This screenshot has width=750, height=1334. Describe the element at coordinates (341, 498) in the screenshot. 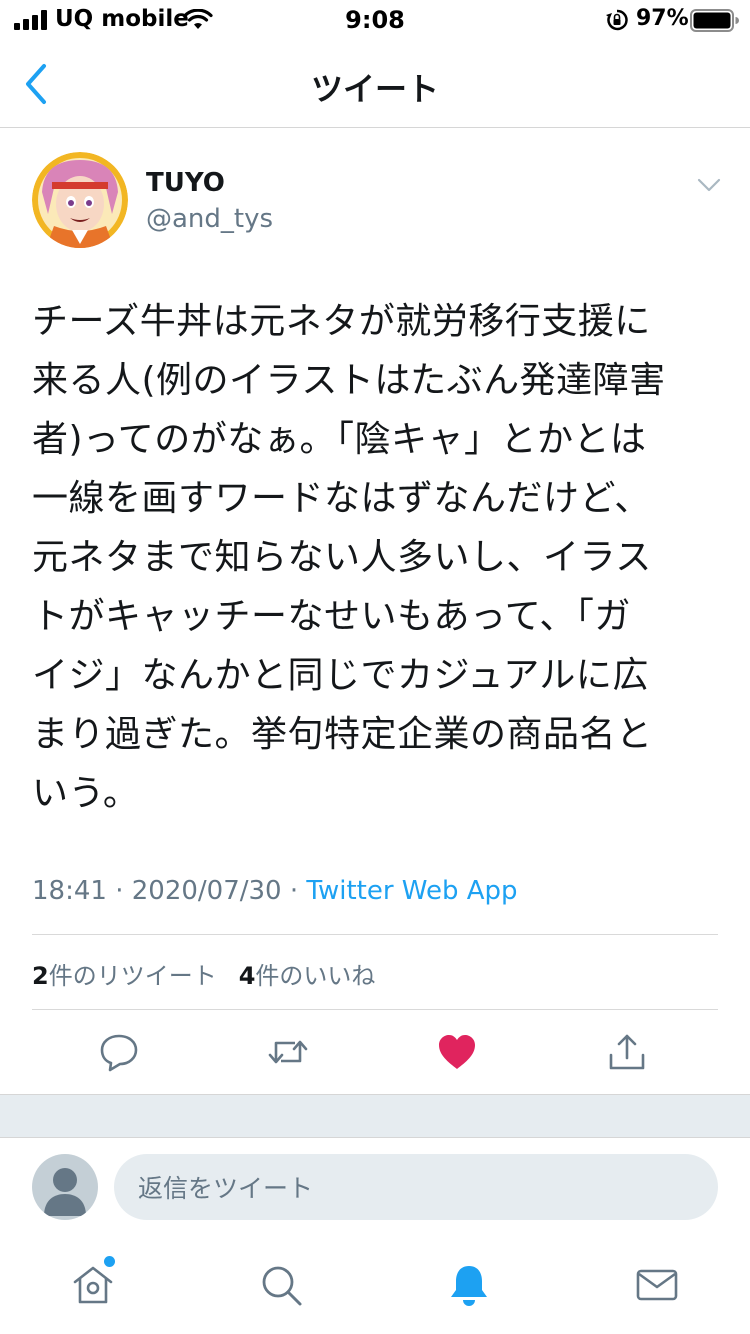

I see `tweet-text-line: 一線を画すワードなはずなんだけど、` at that location.